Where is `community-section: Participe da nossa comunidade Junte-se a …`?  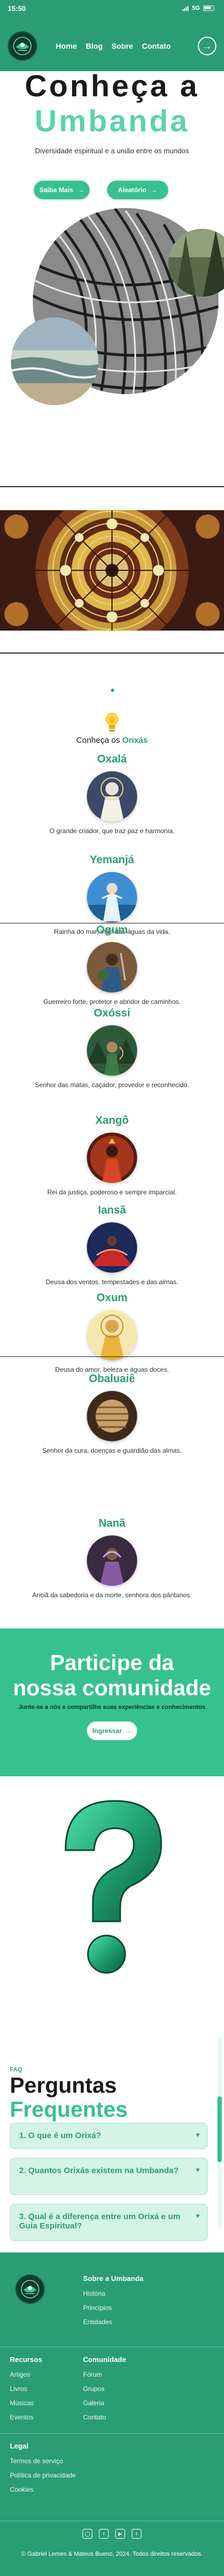 community-section: Participe da nossa comunidade Junte-se a … is located at coordinates (112, 1702).